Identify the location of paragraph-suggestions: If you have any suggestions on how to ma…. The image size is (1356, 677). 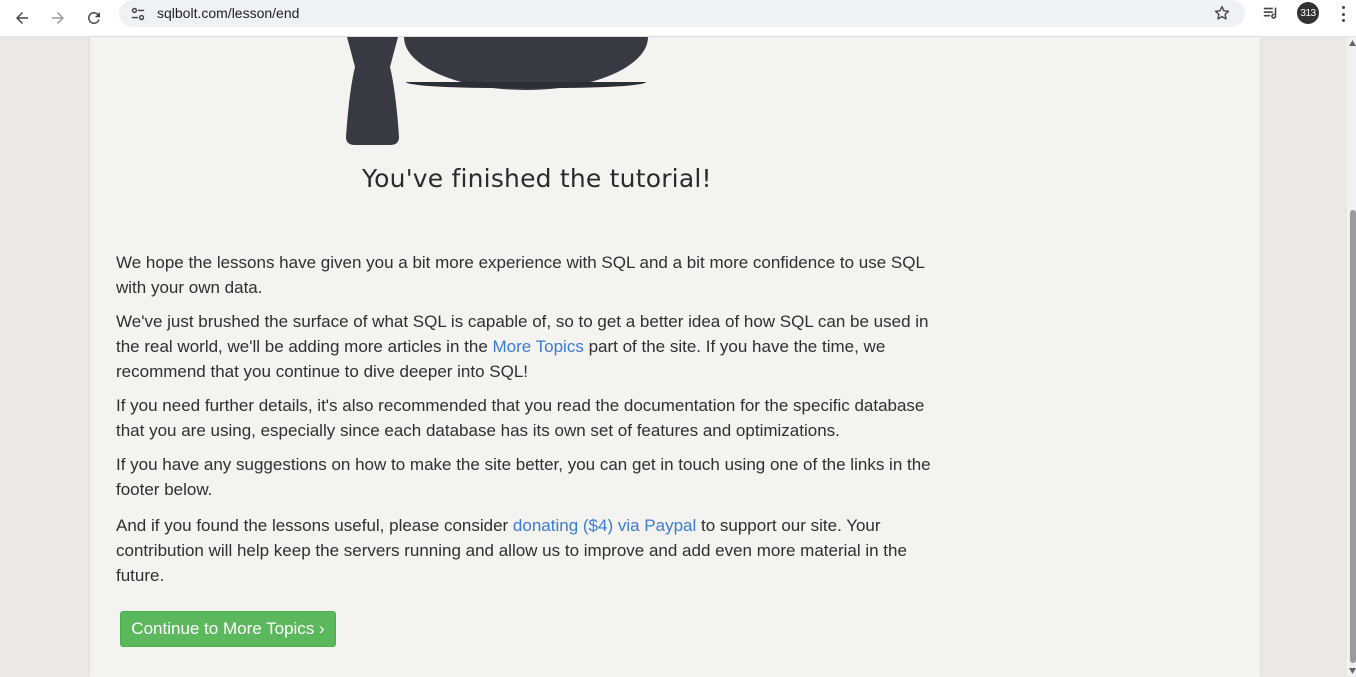
(523, 477).